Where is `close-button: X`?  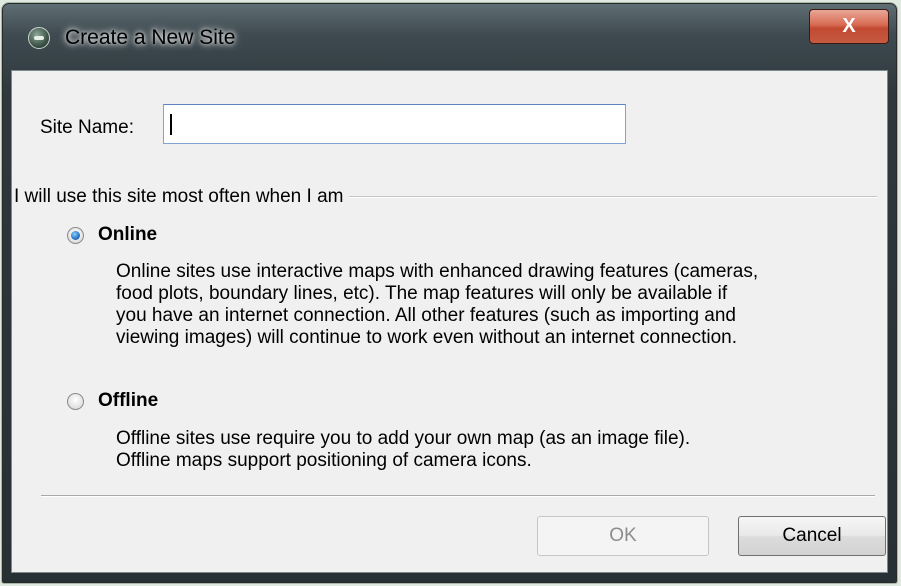 close-button: X is located at coordinates (849, 26).